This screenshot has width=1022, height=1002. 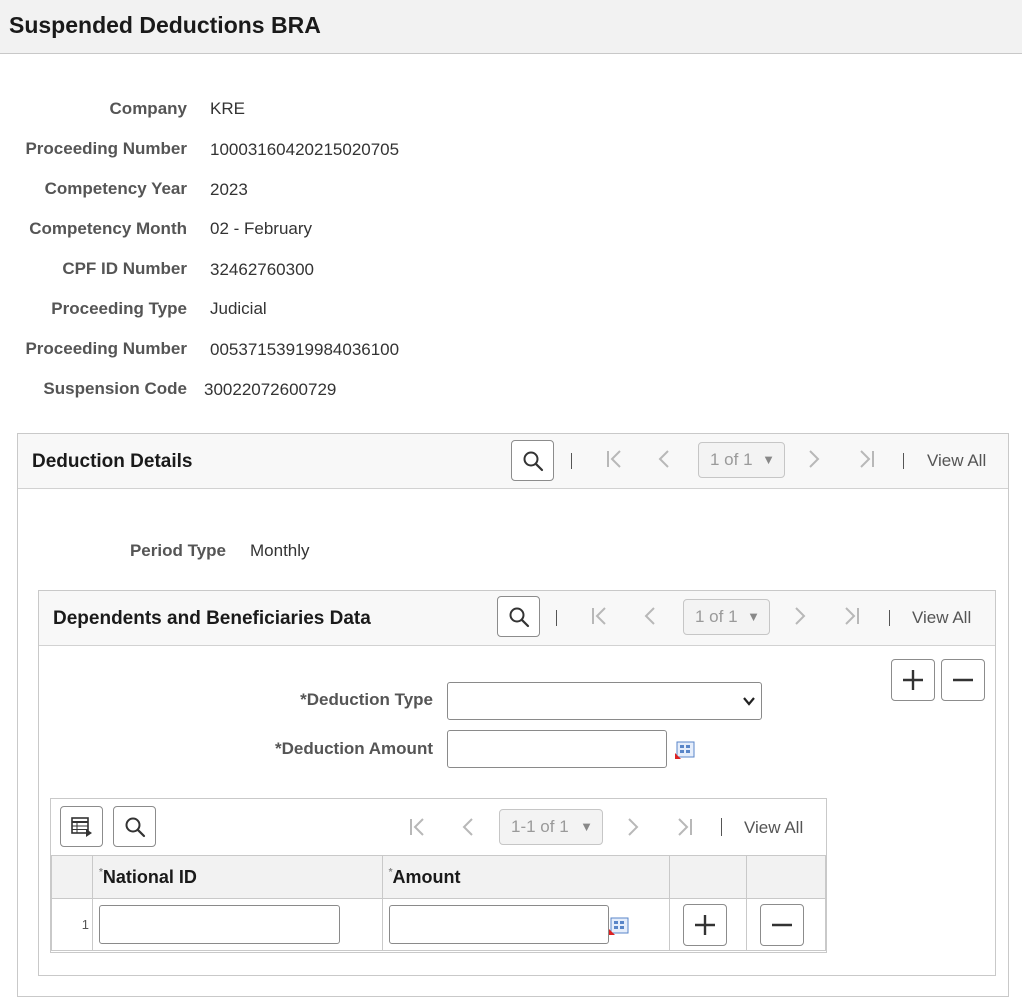 I want to click on grid-table: *National ID *Amount 1, so click(x=438, y=903).